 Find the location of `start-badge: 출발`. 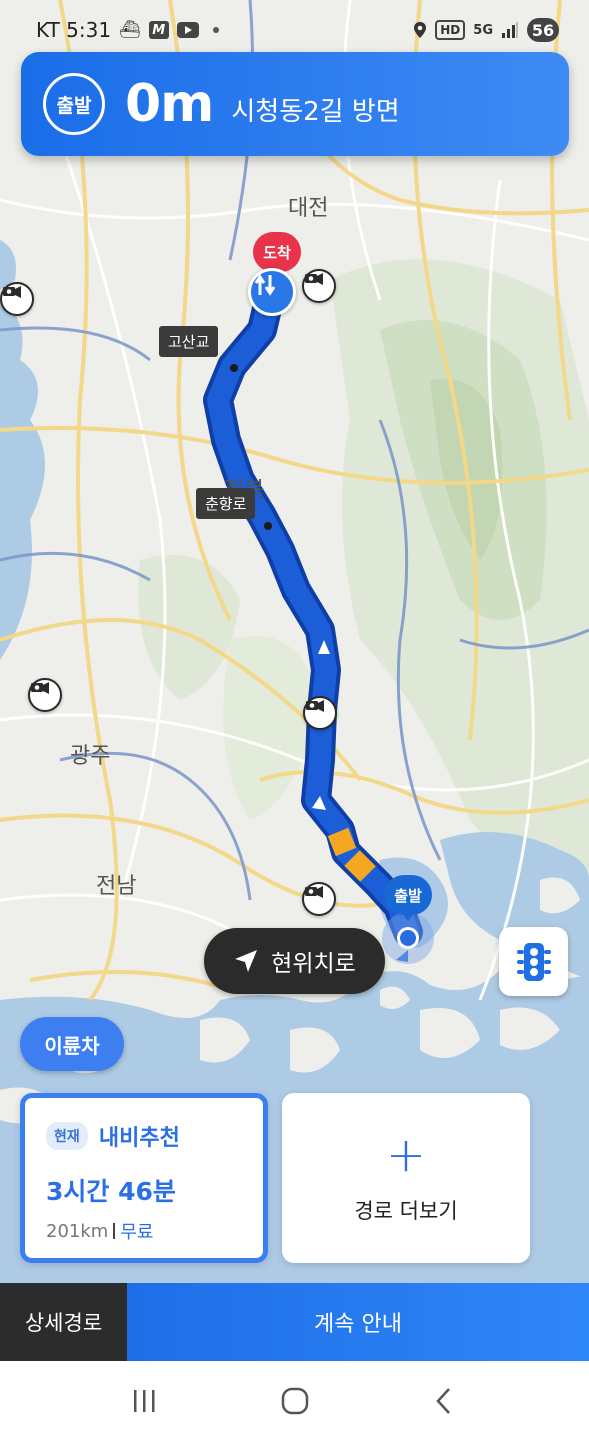

start-badge: 출발 is located at coordinates (74, 104).